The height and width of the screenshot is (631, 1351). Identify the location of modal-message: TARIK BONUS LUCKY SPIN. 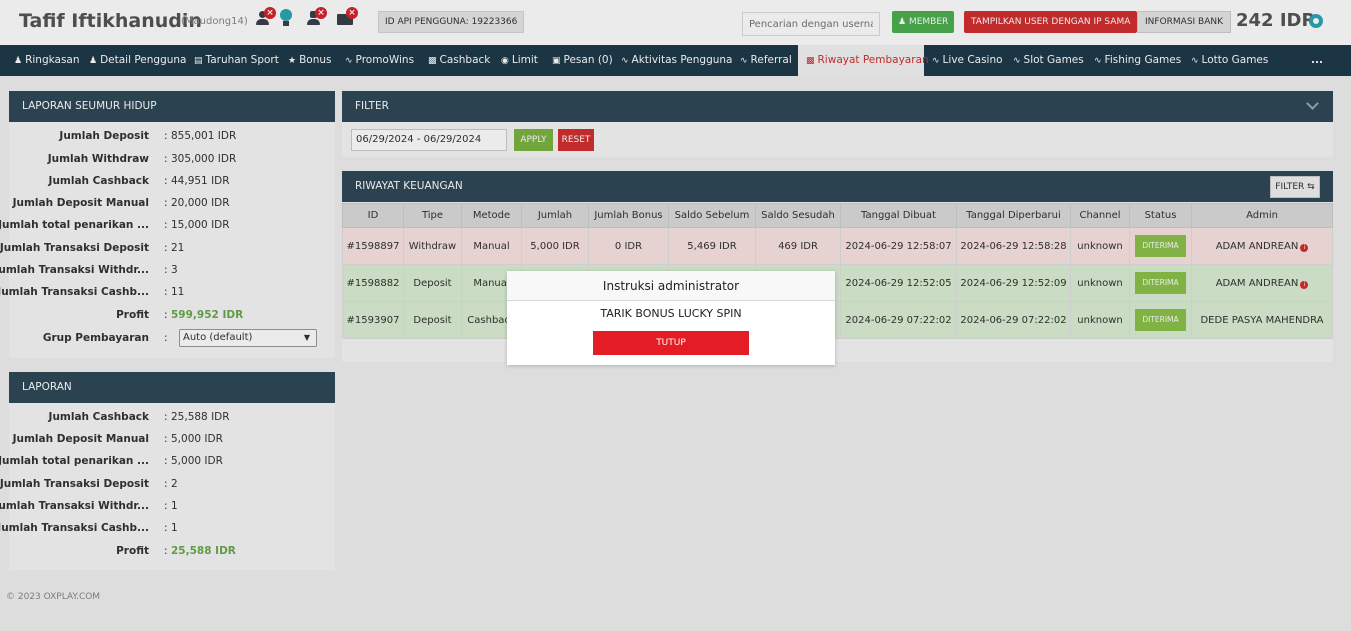
(671, 313).